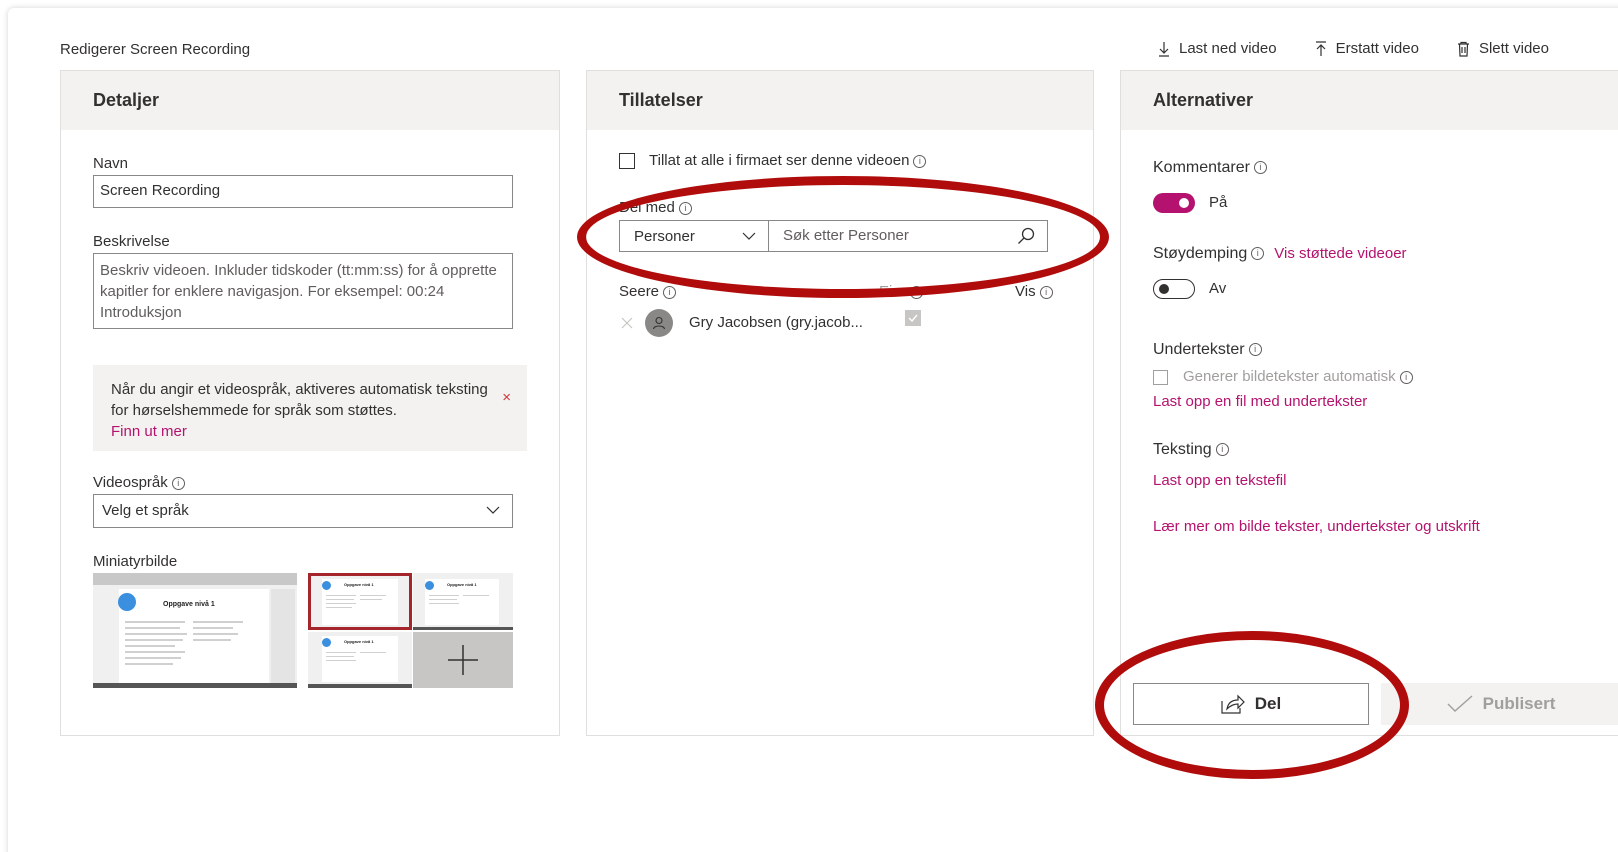 This screenshot has height=852, width=1618. Describe the element at coordinates (1199, 349) in the screenshot. I see `subtitles-text: Undertekster` at that location.